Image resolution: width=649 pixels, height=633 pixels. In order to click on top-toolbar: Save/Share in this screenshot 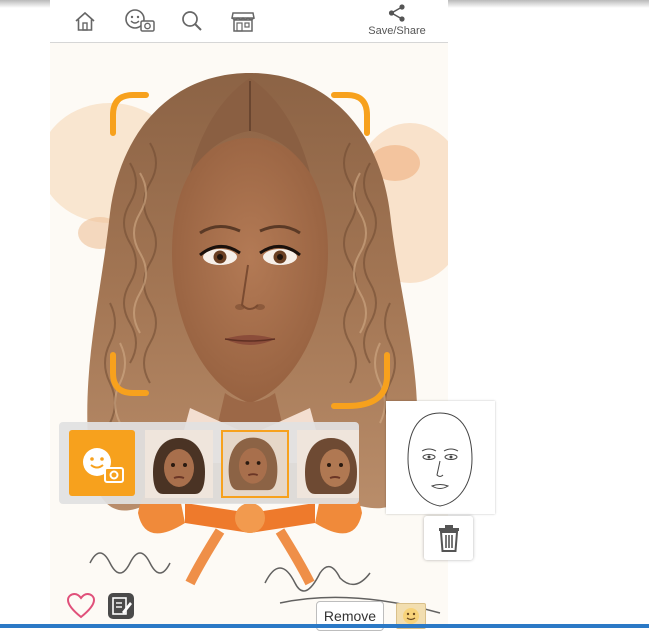, I will do `click(249, 21)`.